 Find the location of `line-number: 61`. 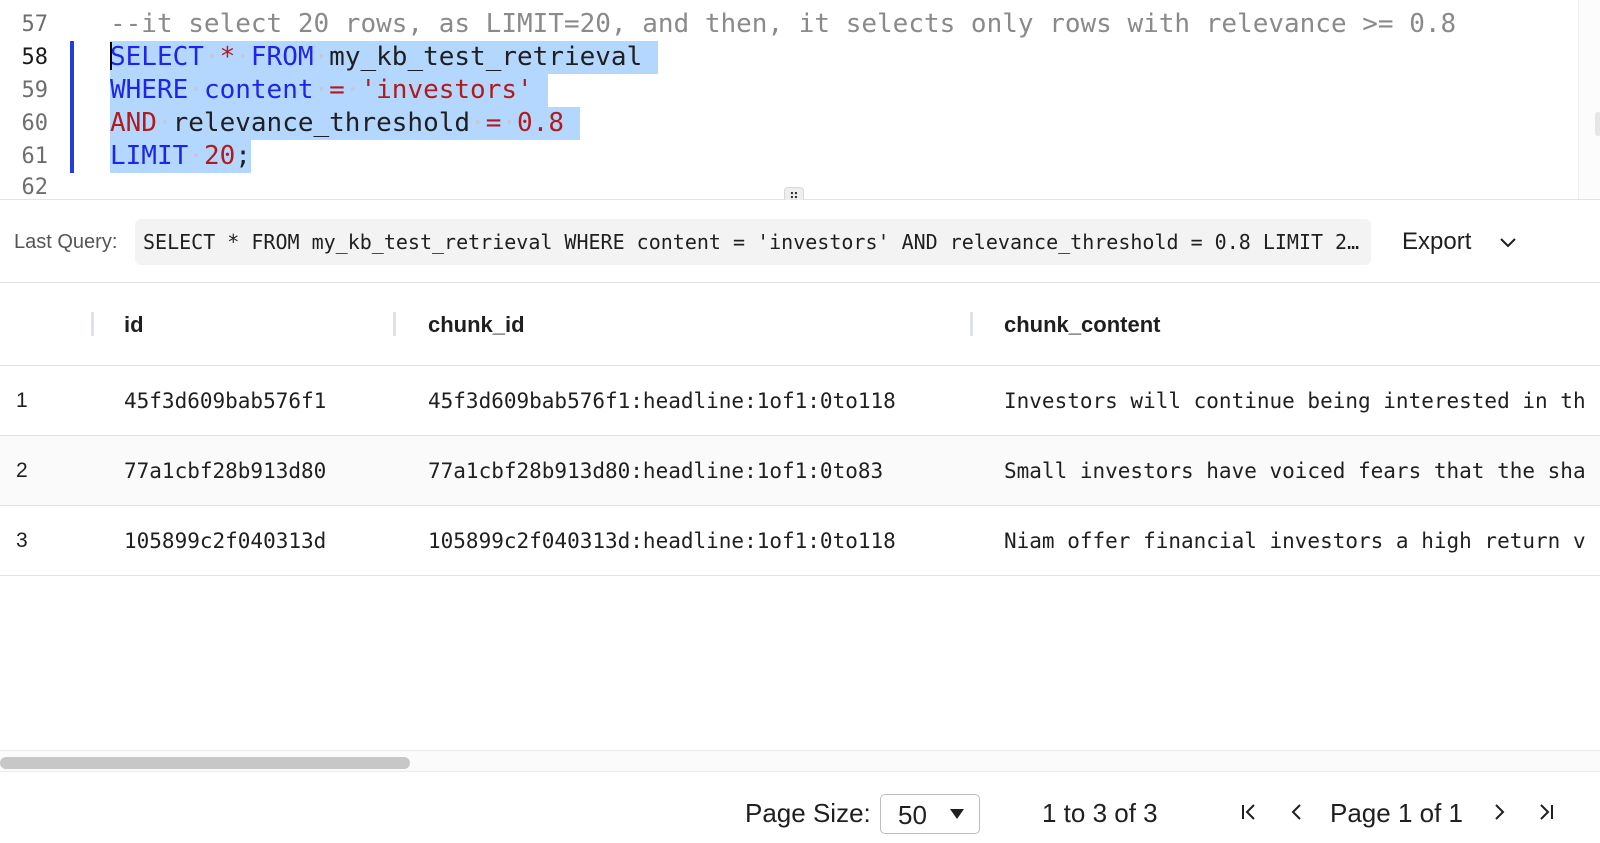

line-number: 61 is located at coordinates (35, 156).